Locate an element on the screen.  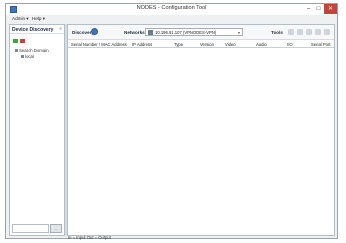
col-ip: IP Address is located at coordinates (142, 44).